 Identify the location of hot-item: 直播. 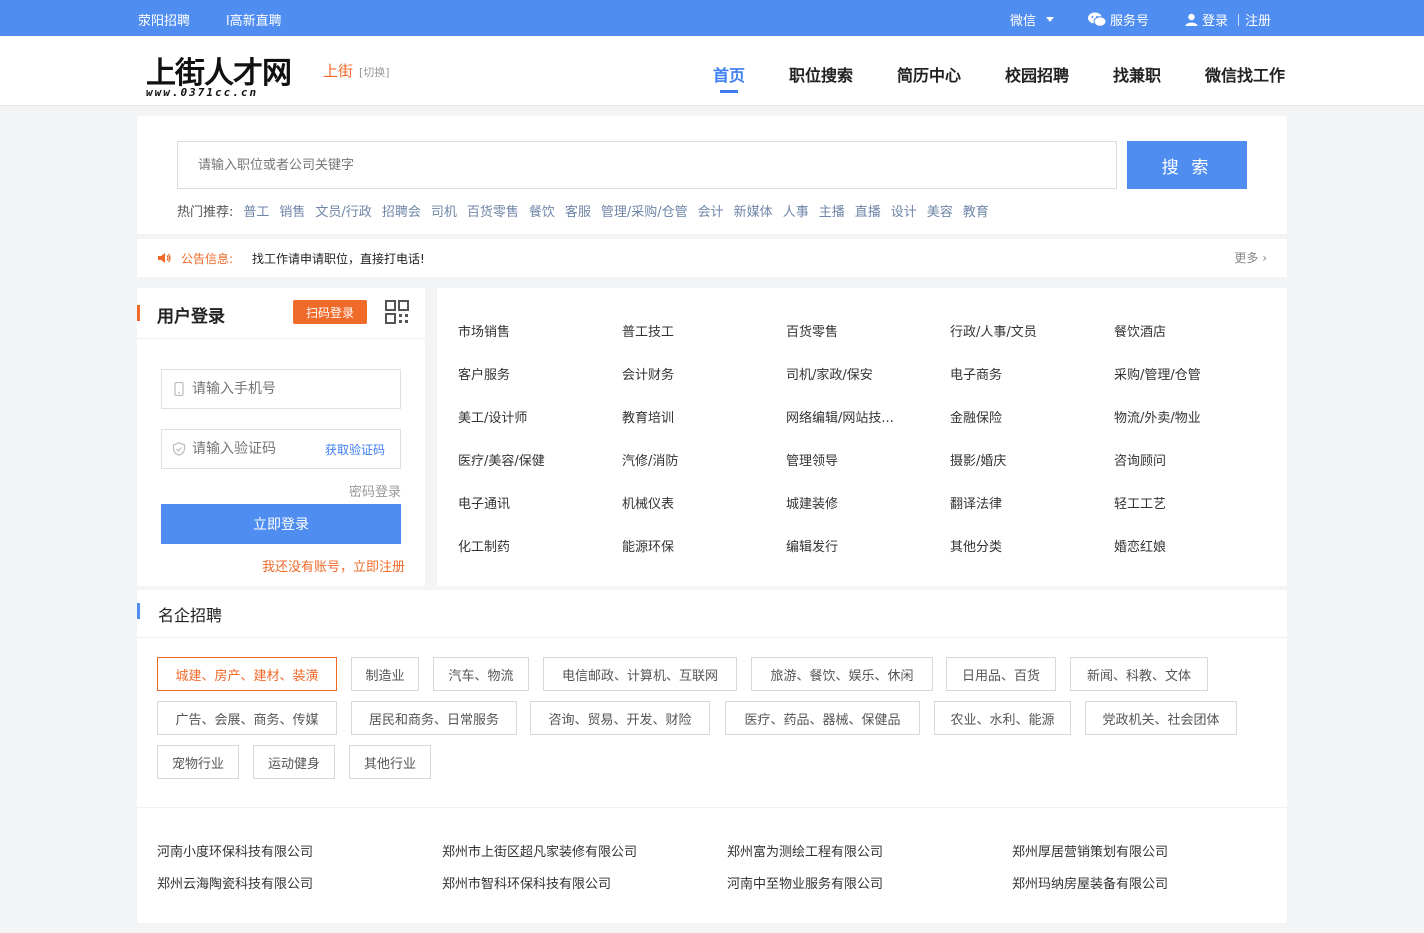
(868, 212).